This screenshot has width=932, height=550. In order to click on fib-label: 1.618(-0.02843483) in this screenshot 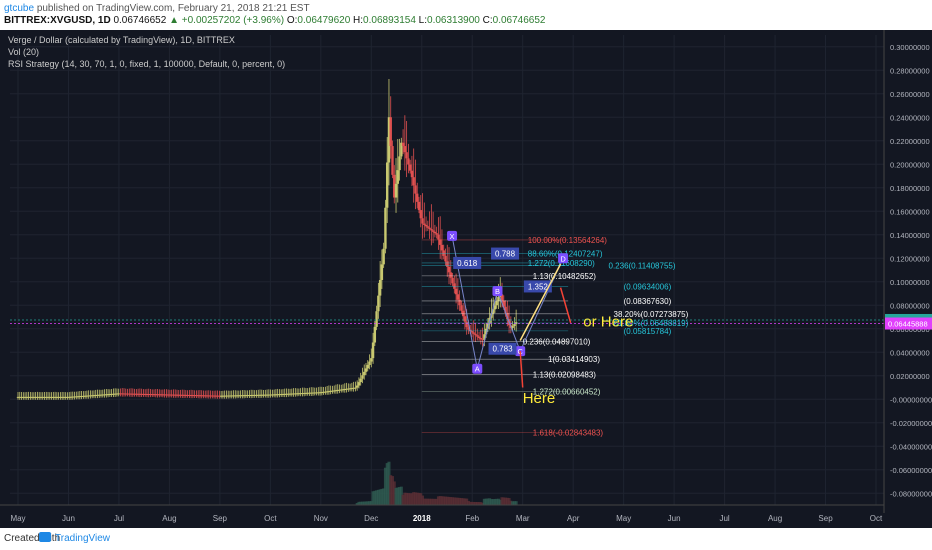, I will do `click(568, 433)`.